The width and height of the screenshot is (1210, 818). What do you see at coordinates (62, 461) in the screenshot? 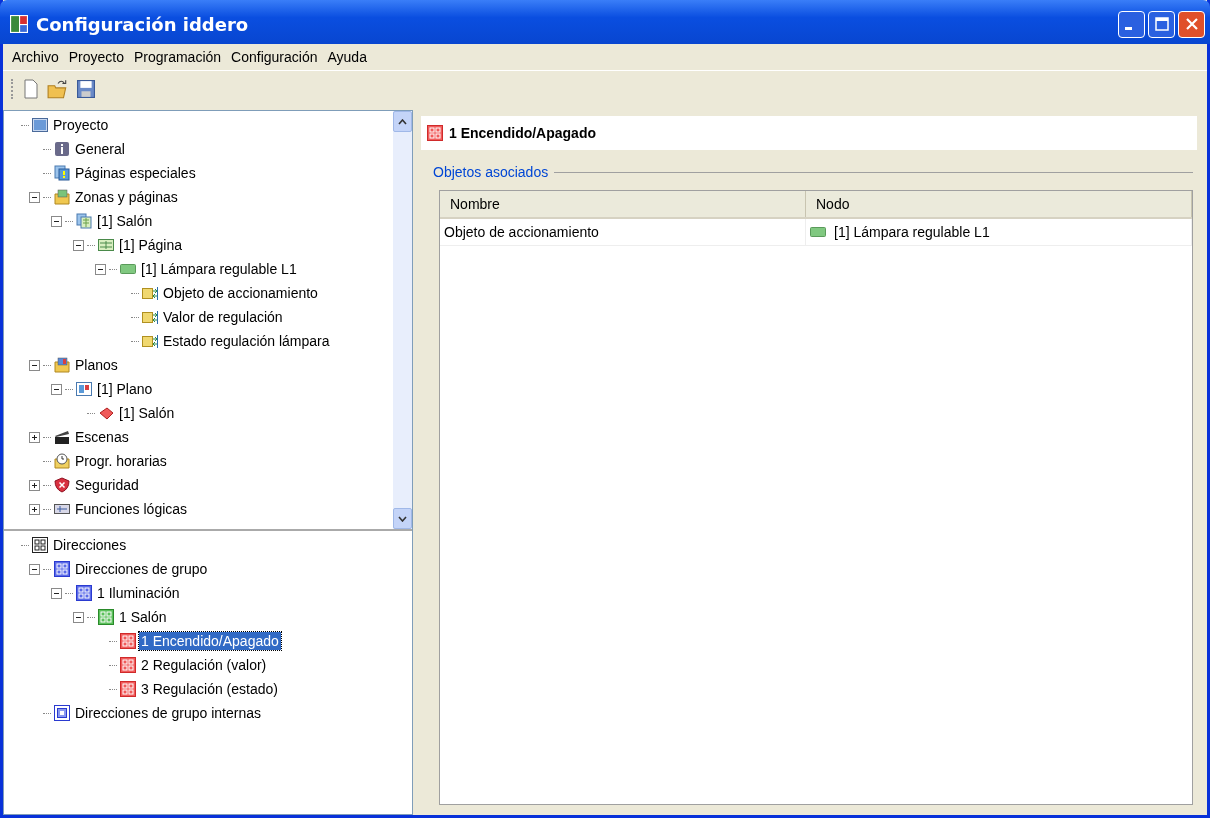
I see `clock-icon` at bounding box center [62, 461].